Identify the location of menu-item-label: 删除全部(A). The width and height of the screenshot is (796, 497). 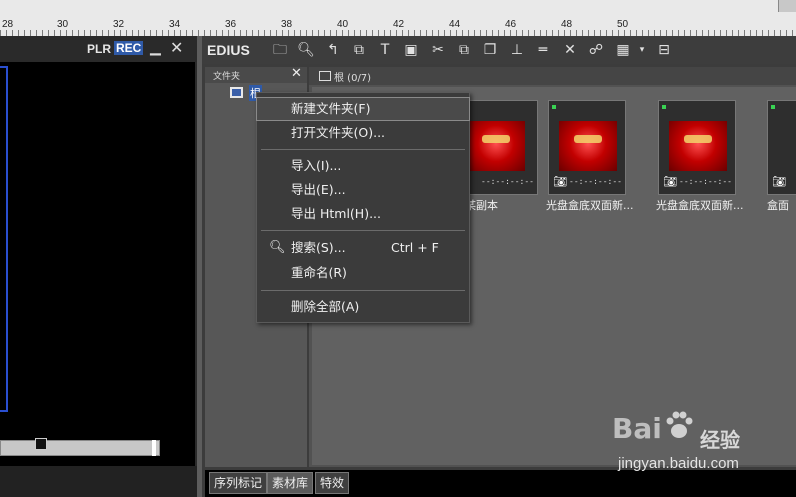
(325, 306).